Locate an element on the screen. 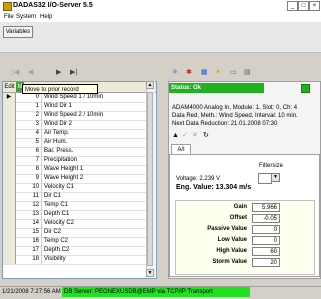 The image size is (321, 299). row-number: 16 is located at coordinates (29, 241).